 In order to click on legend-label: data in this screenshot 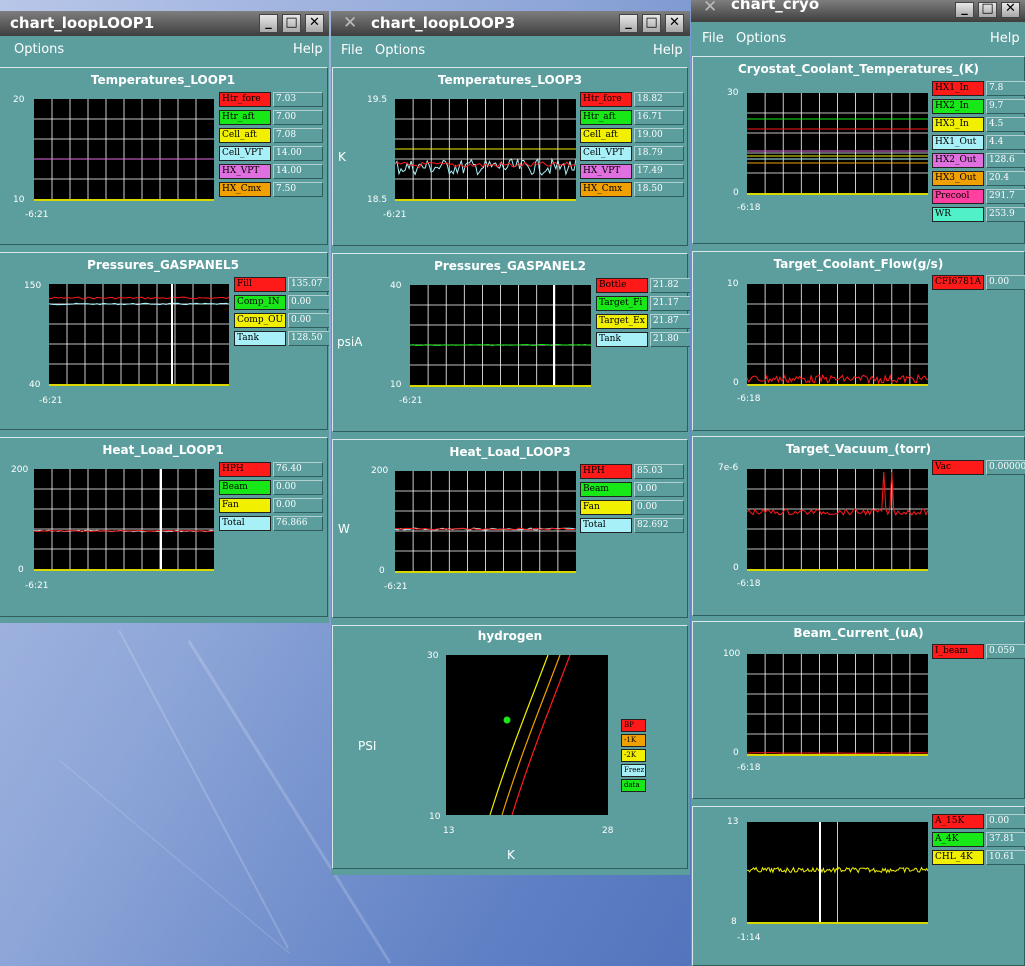, I will do `click(633, 785)`.